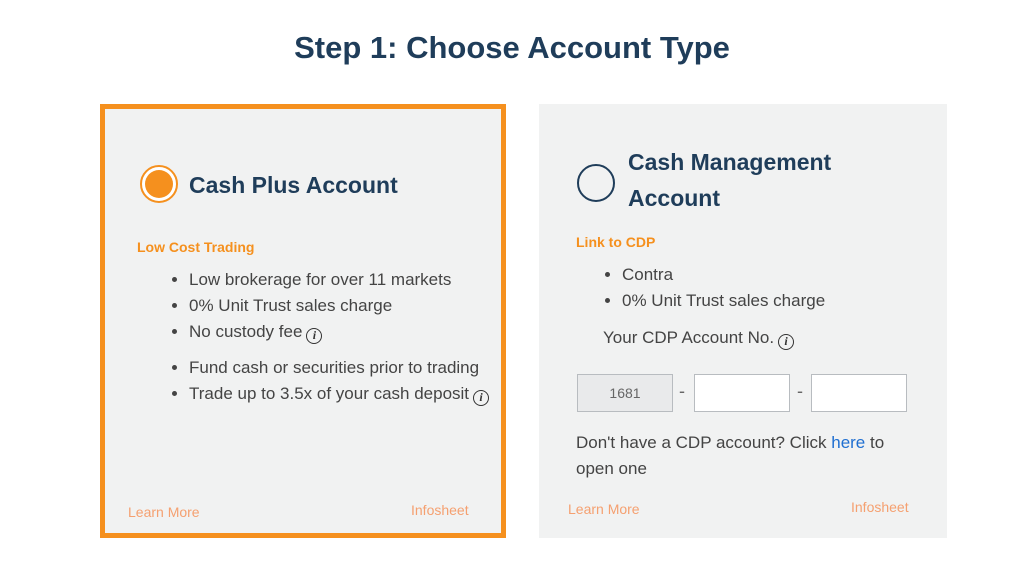 This screenshot has width=1024, height=581. What do you see at coordinates (349, 280) in the screenshot?
I see `feature-item: Low brokerage for over 11 markets` at bounding box center [349, 280].